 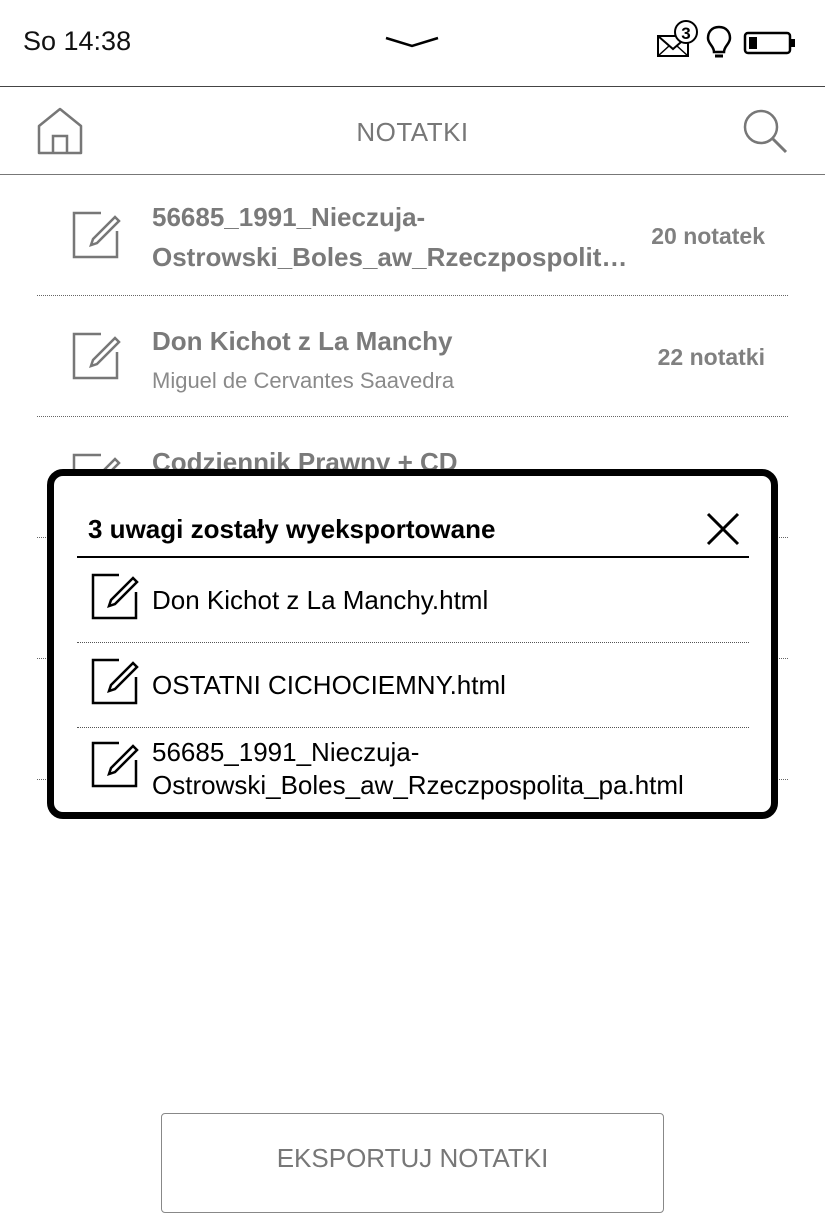 I want to click on note-author: Miguel de Cervantes Saavedra, so click(x=303, y=380).